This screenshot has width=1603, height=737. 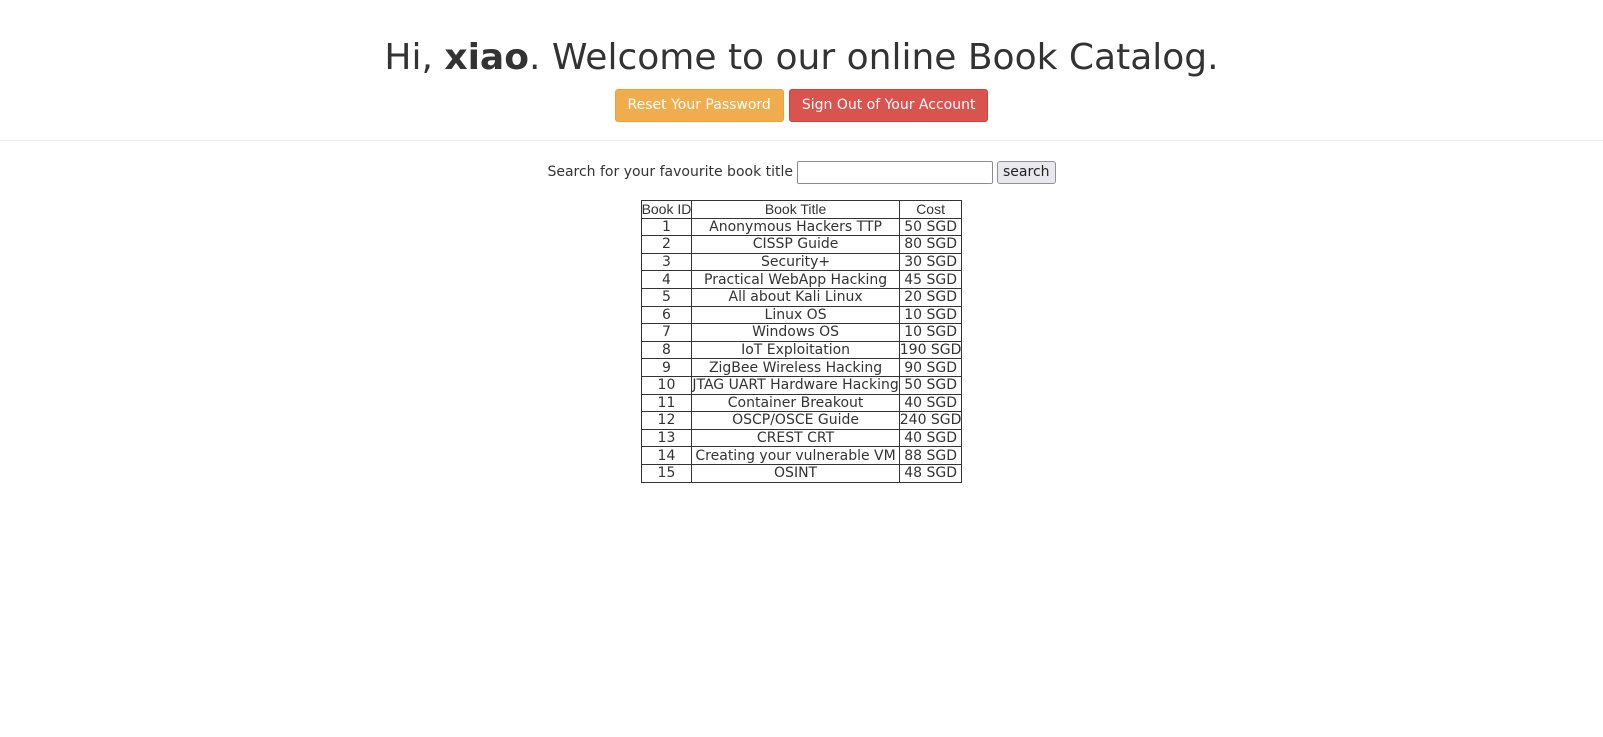 What do you see at coordinates (930, 262) in the screenshot?
I see `cell-cost: 30 SGD` at bounding box center [930, 262].